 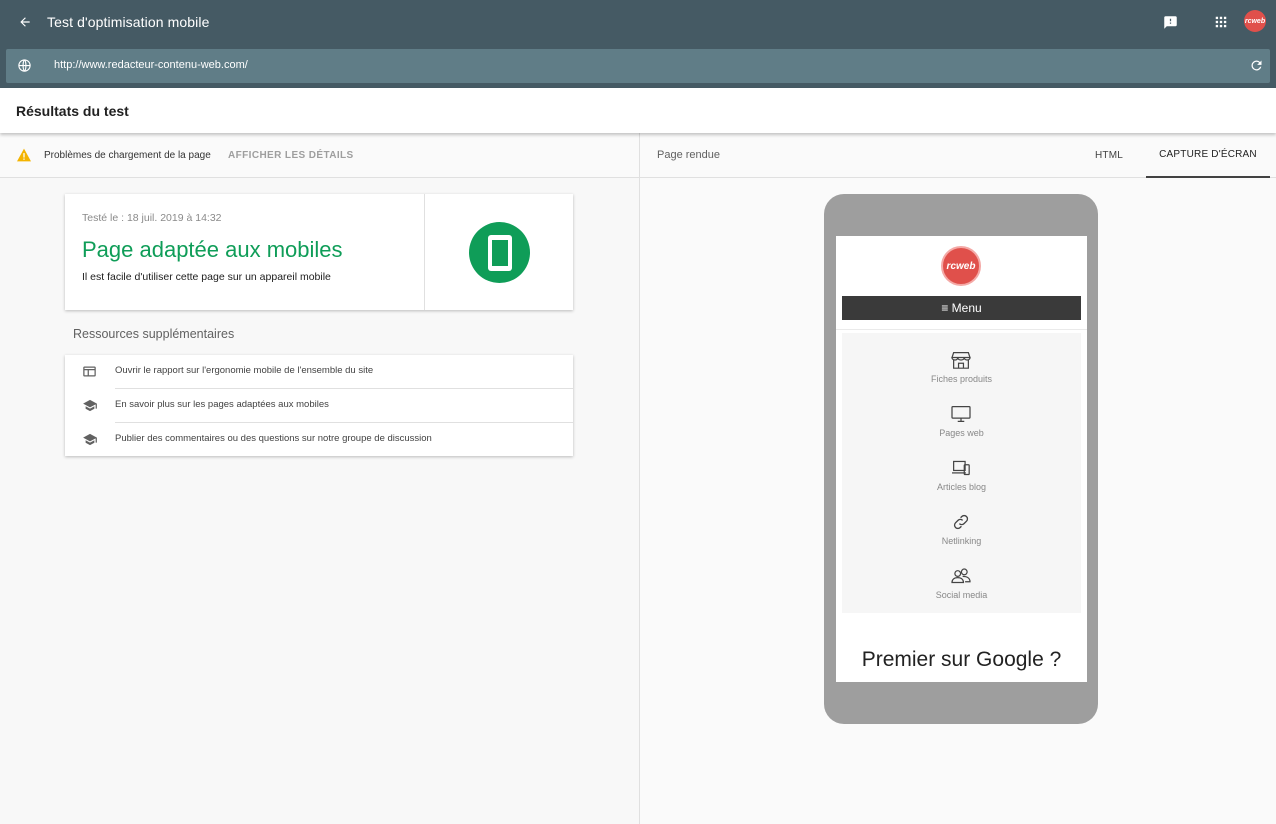 What do you see at coordinates (128, 22) in the screenshot?
I see `app-title: Test d'optimisation mobile` at bounding box center [128, 22].